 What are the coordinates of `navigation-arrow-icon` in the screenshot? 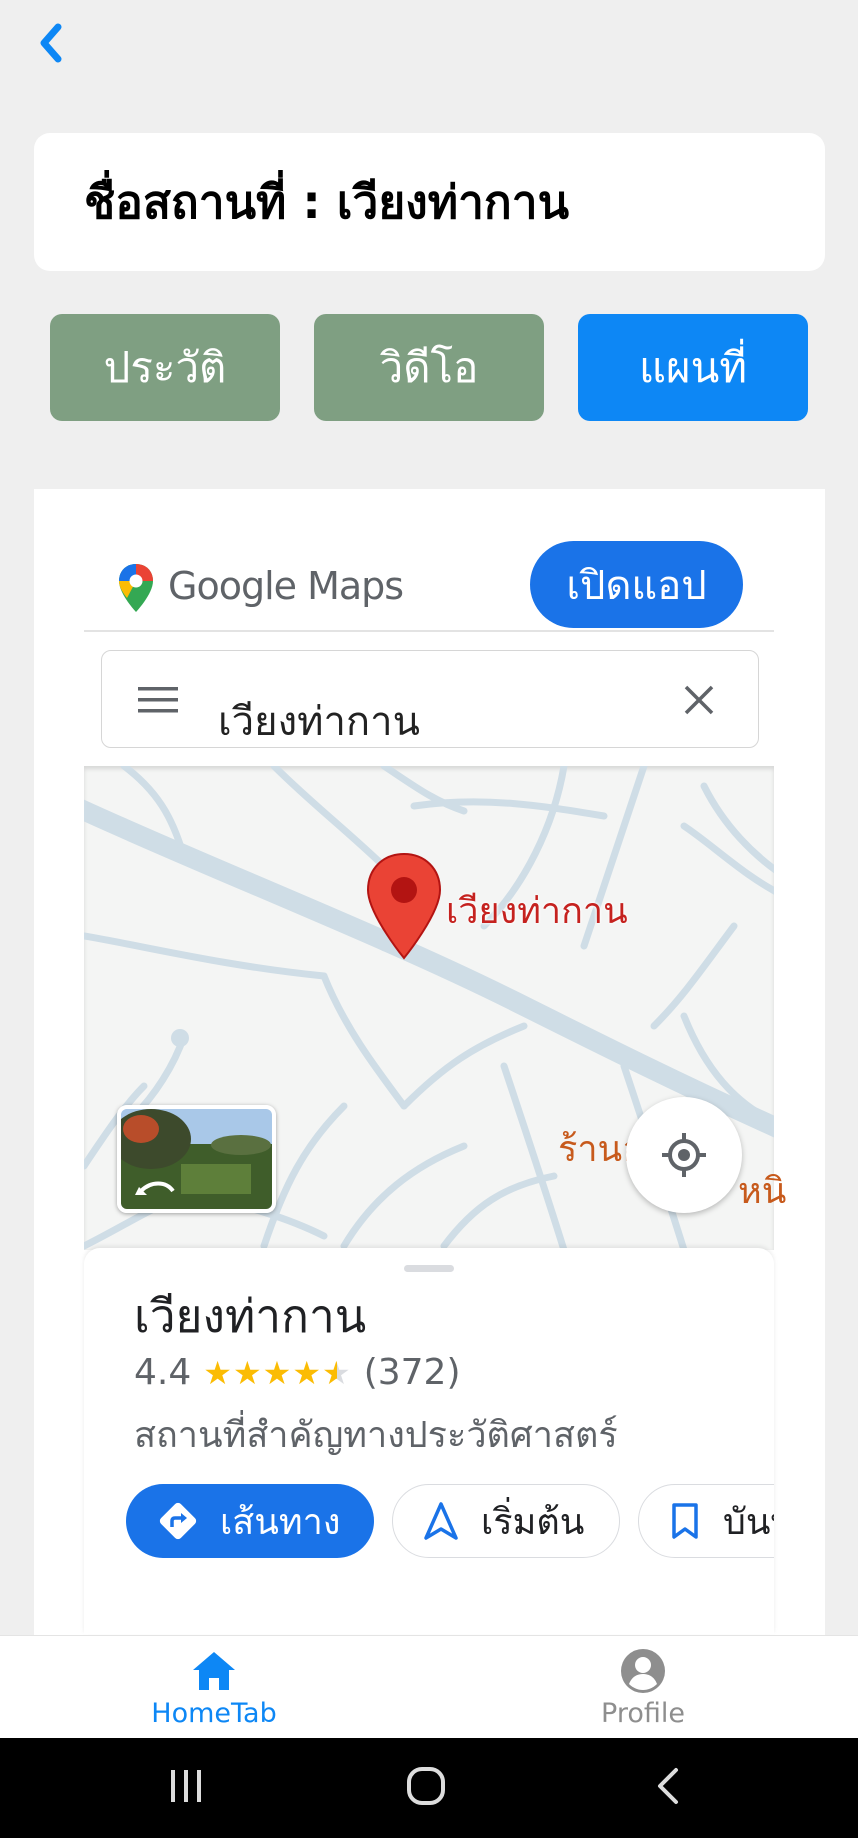 It's located at (441, 1521).